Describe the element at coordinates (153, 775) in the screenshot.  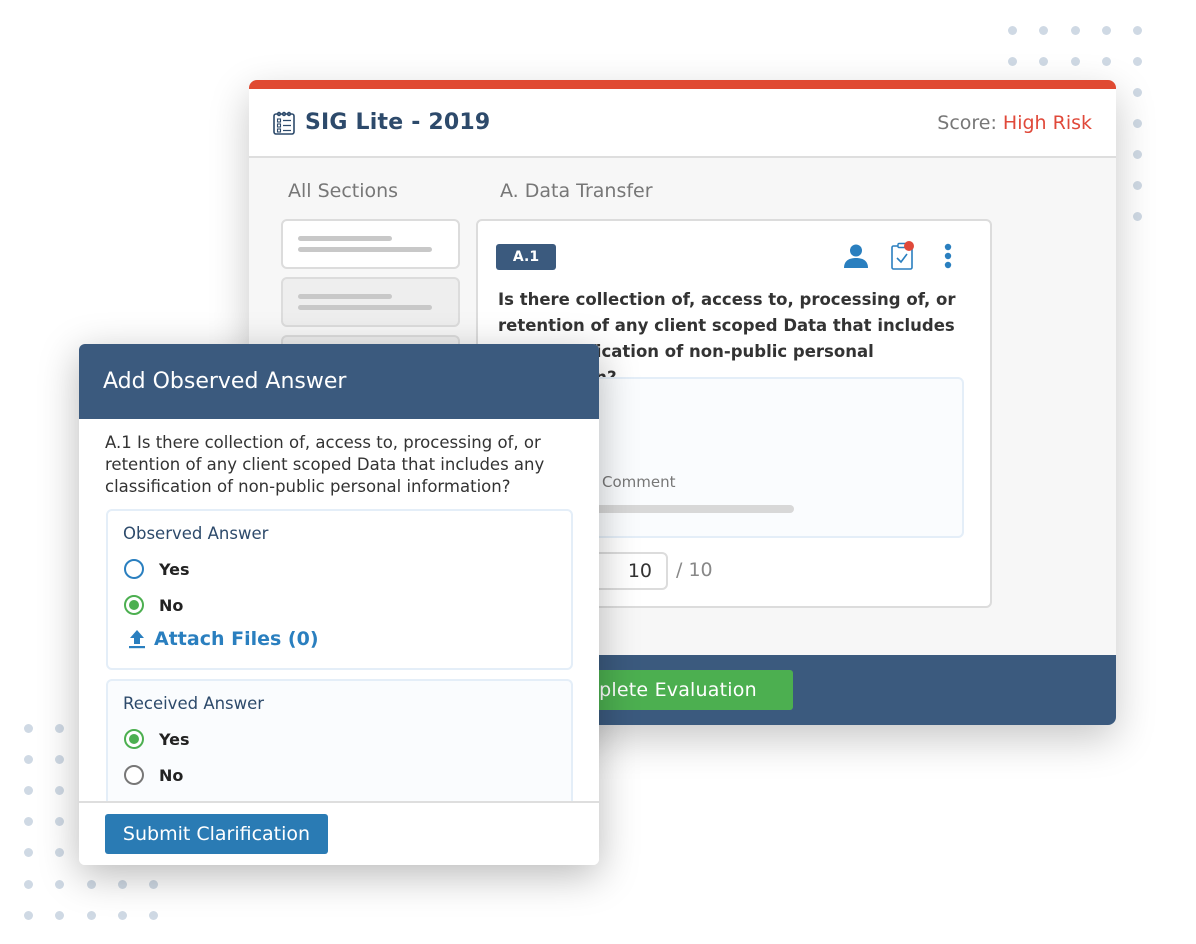
I see `received-no-option: No` at that location.